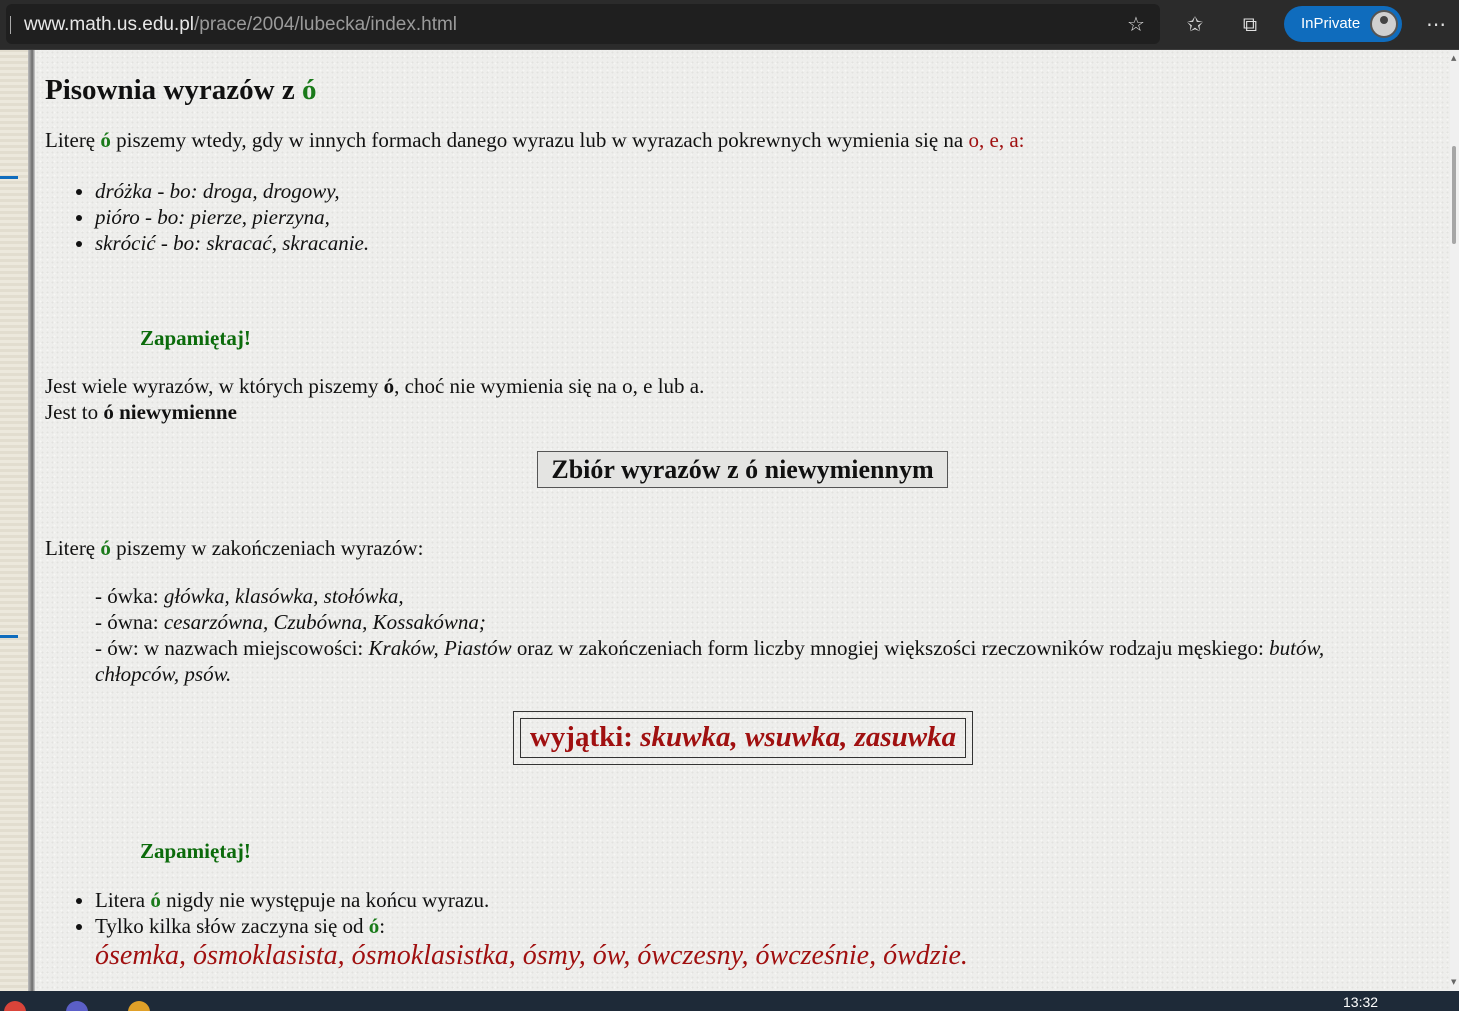  What do you see at coordinates (124, 191) in the screenshot?
I see `example-word: dróżka` at bounding box center [124, 191].